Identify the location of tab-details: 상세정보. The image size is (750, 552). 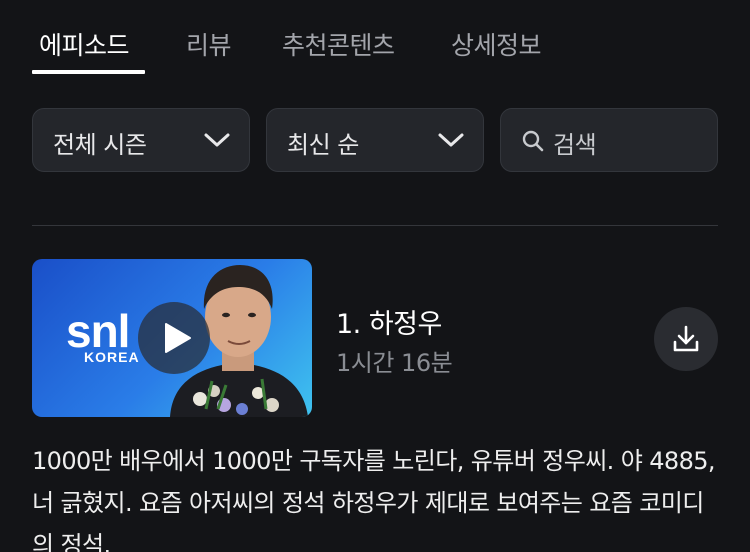
(496, 44).